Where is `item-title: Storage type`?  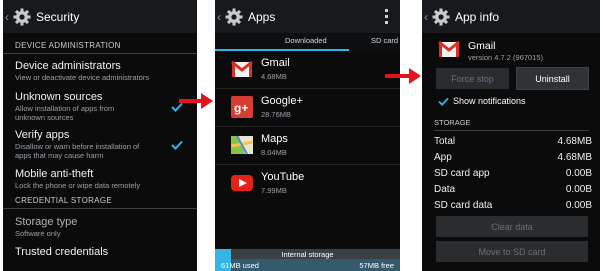
item-title: Storage type is located at coordinates (46, 222).